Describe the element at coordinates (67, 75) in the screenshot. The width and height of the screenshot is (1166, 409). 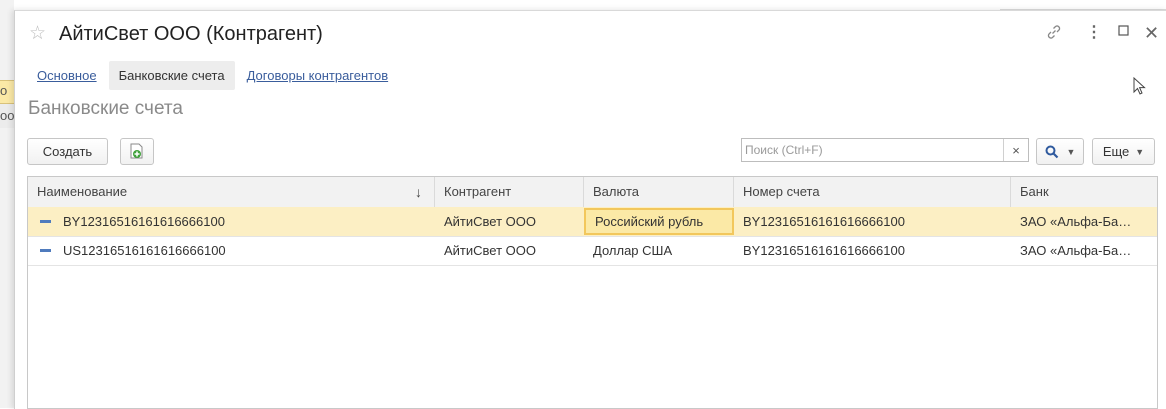
I see `tab-main: Основное` at that location.